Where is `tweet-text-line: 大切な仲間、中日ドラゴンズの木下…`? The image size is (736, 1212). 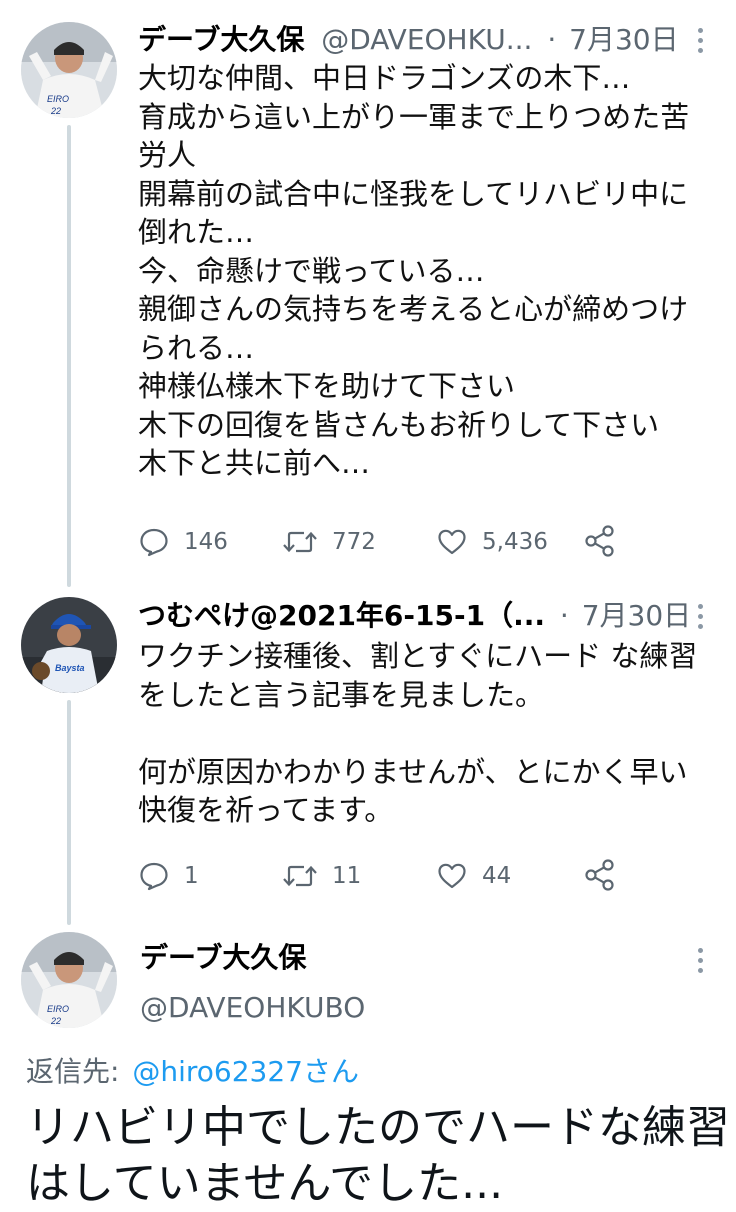 tweet-text-line: 大切な仲間、中日ドラゴンズの木下… is located at coordinates (384, 78).